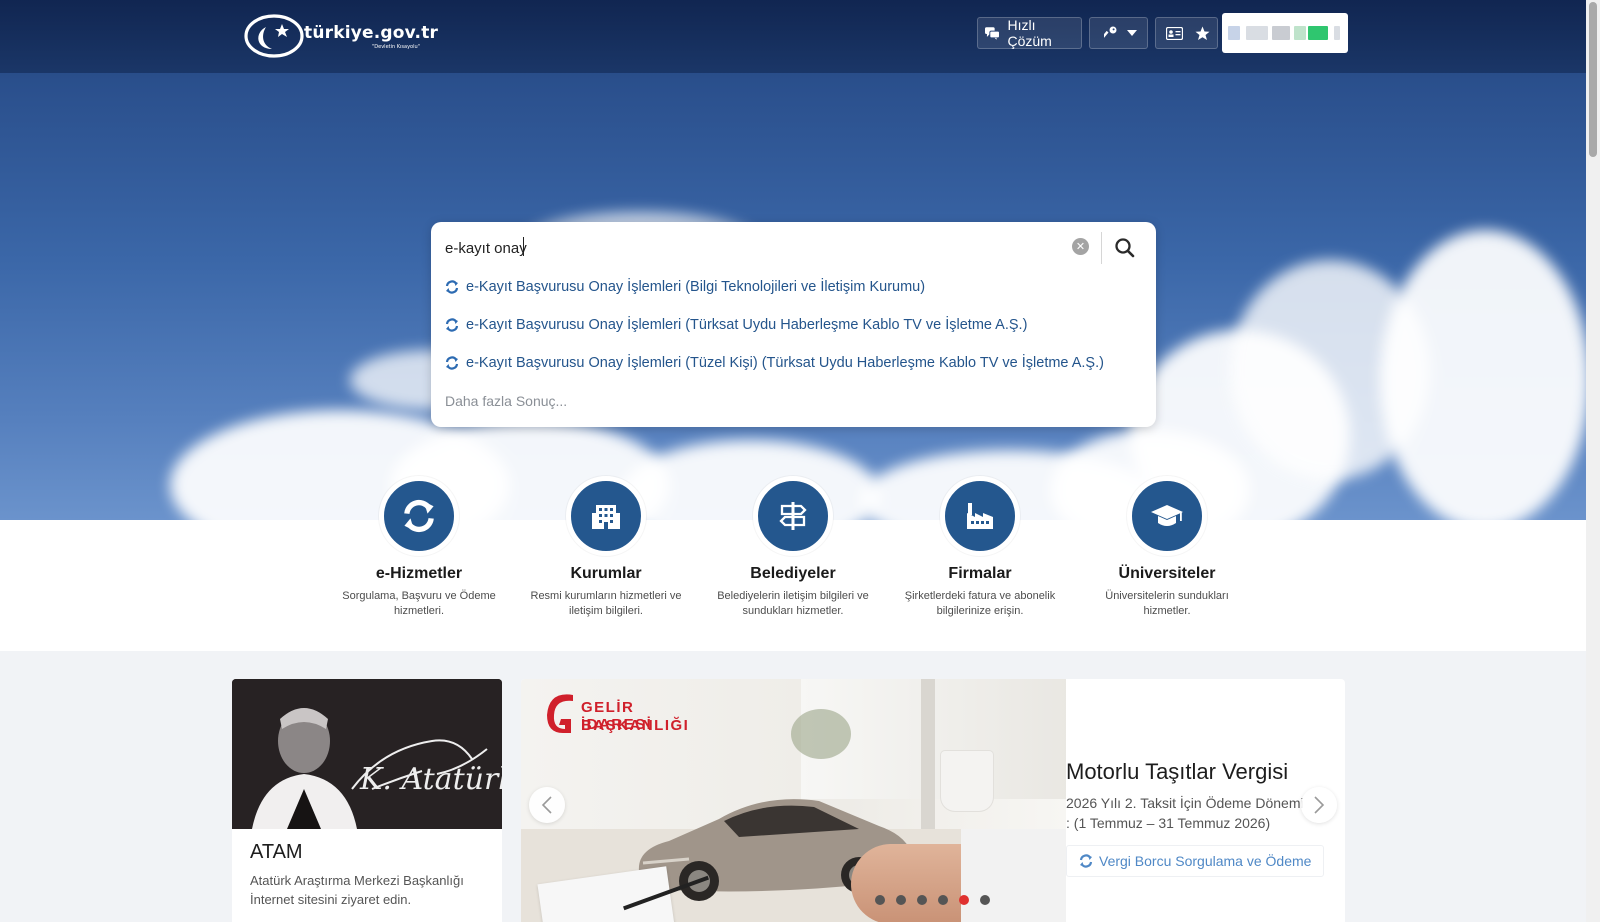 The width and height of the screenshot is (1600, 922). I want to click on star-icon, so click(1202, 33).